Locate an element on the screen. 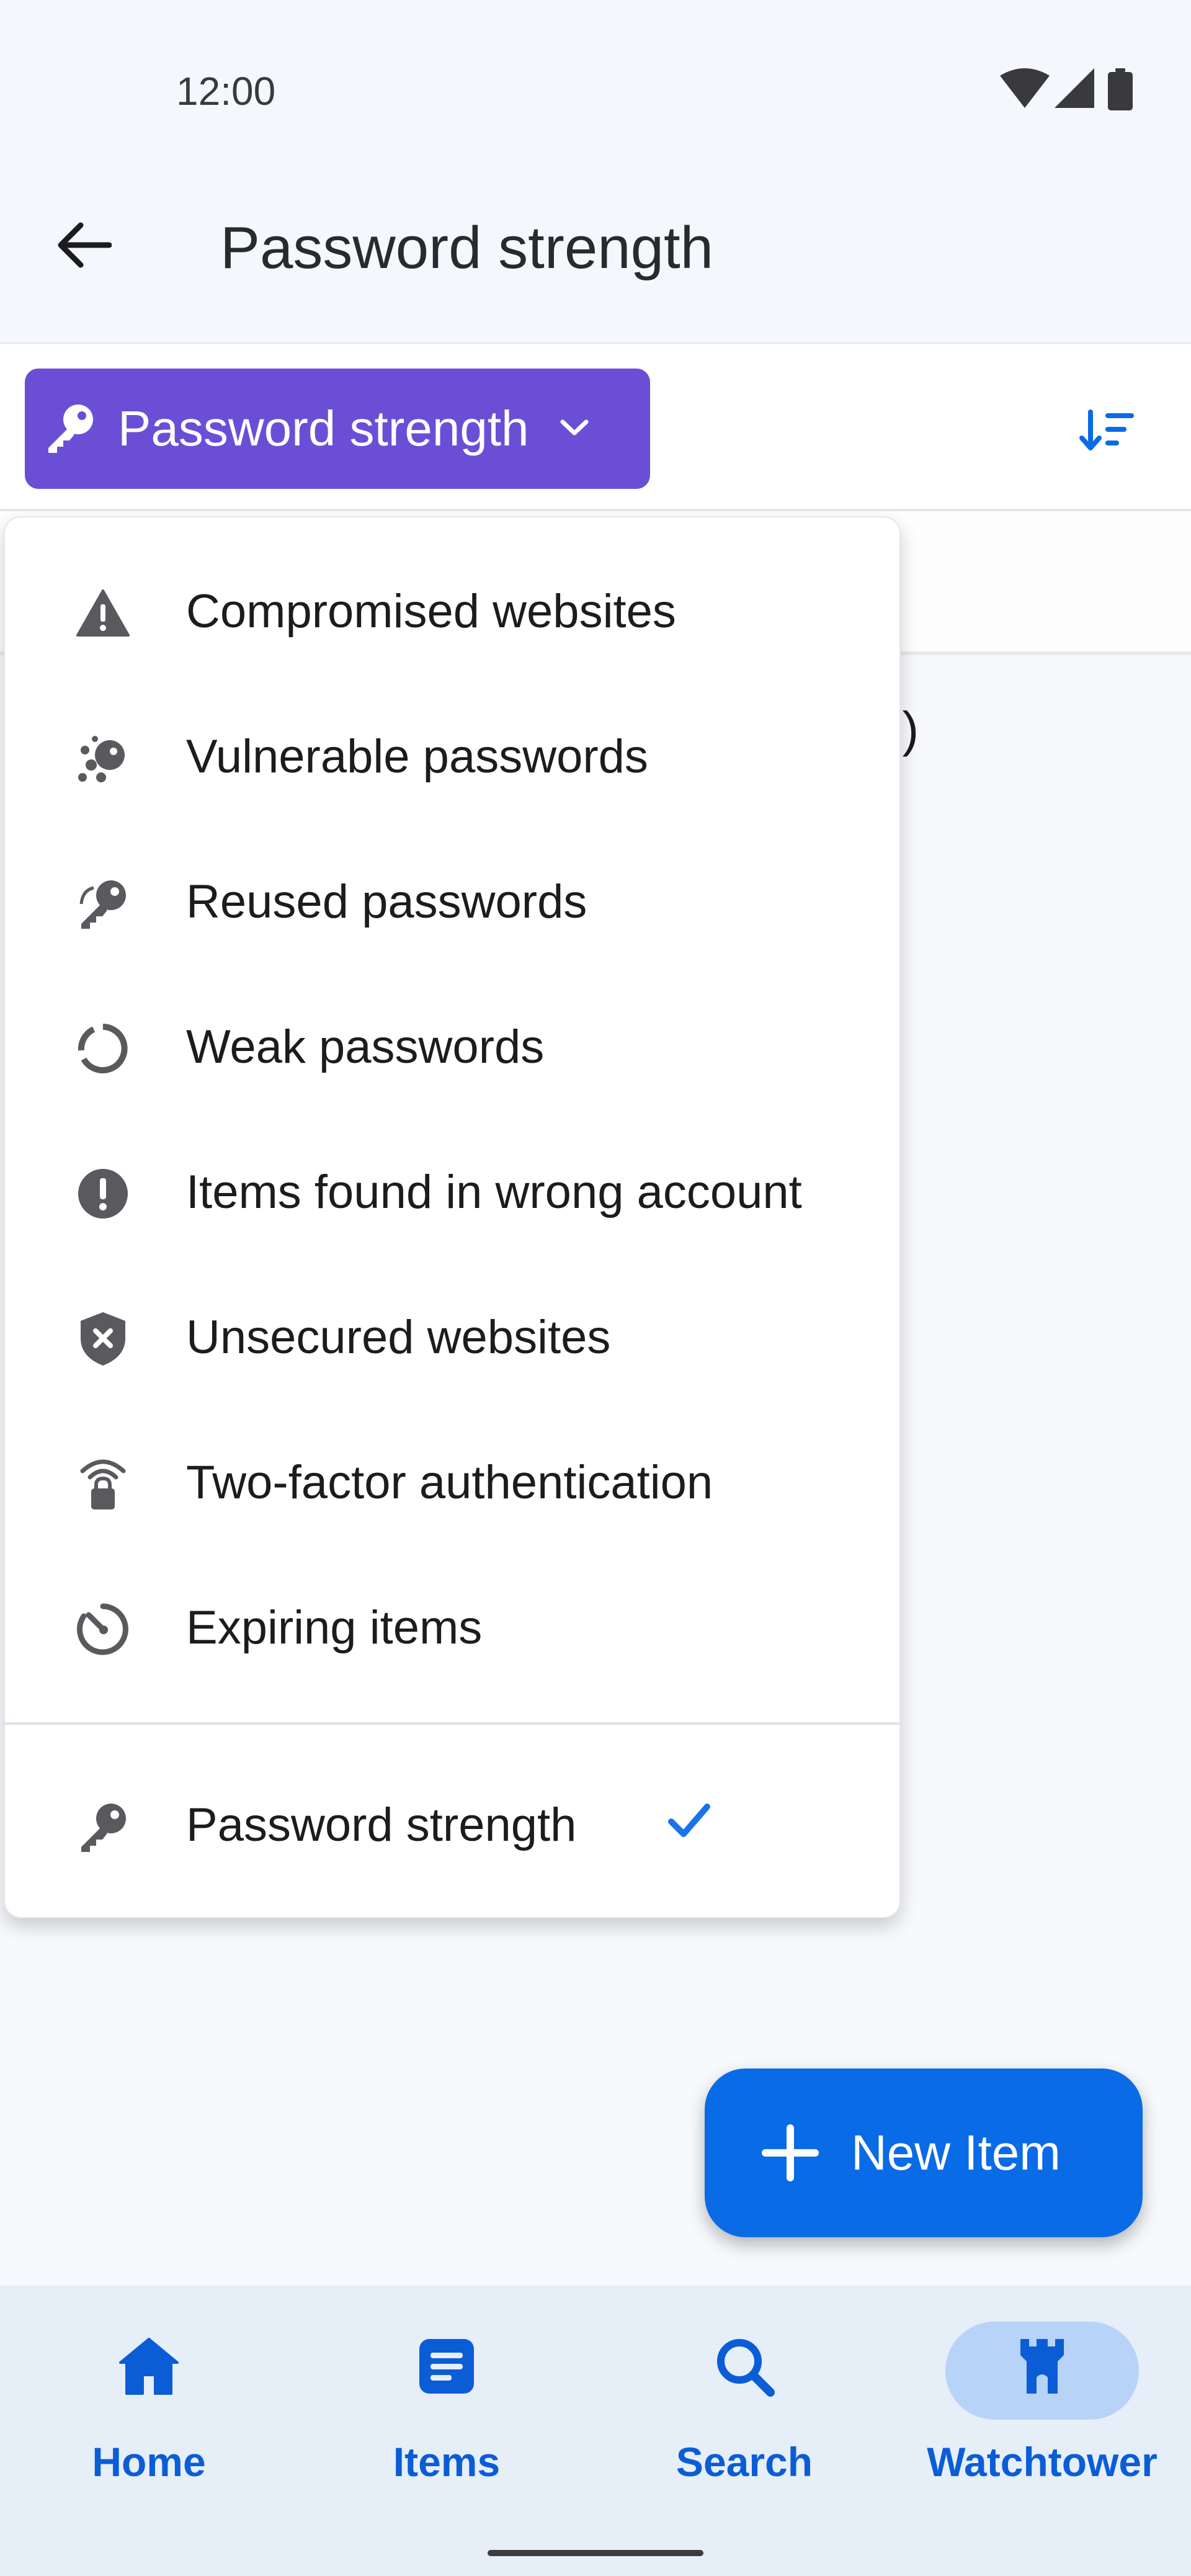 The width and height of the screenshot is (1191, 2576). items-icon is located at coordinates (447, 2366).